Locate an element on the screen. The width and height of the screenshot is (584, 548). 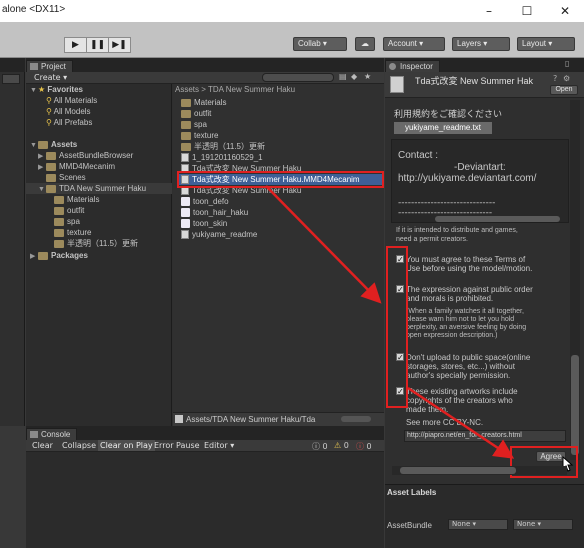
arrow-to-checkboxes is located at coordinates (323, 244).